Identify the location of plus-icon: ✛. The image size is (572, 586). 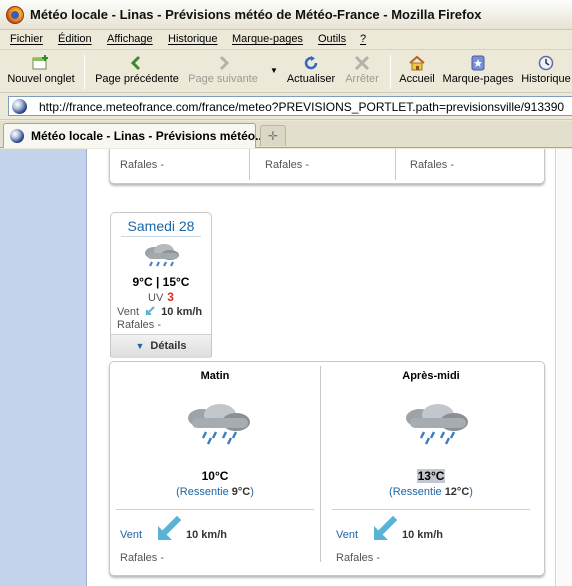
(273, 136).